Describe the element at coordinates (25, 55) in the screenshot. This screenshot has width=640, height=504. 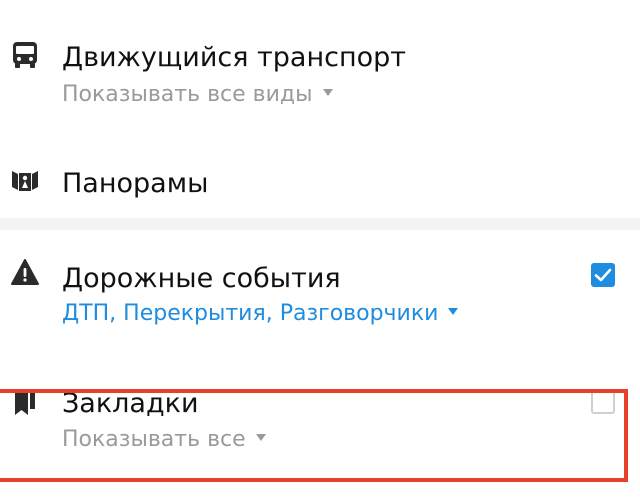
I see `bus-icon` at that location.